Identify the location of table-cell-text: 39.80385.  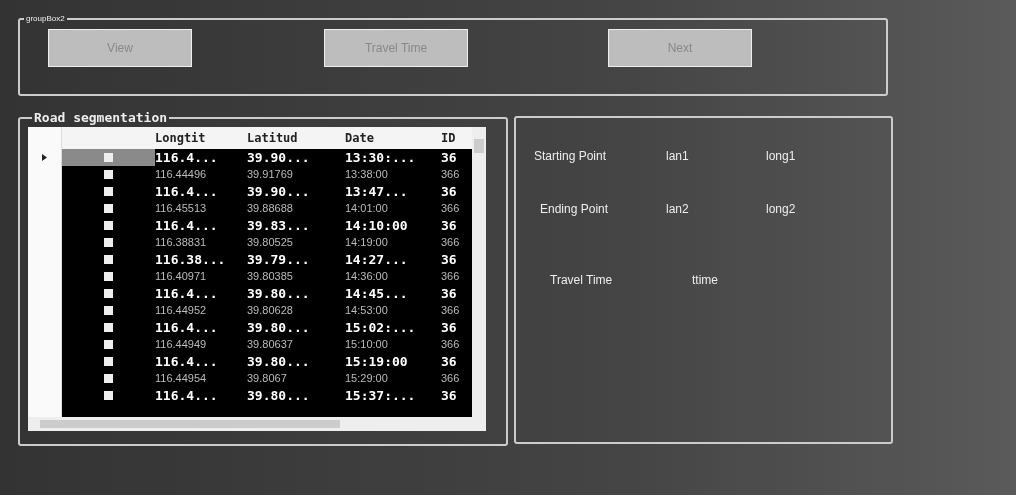
(270, 276).